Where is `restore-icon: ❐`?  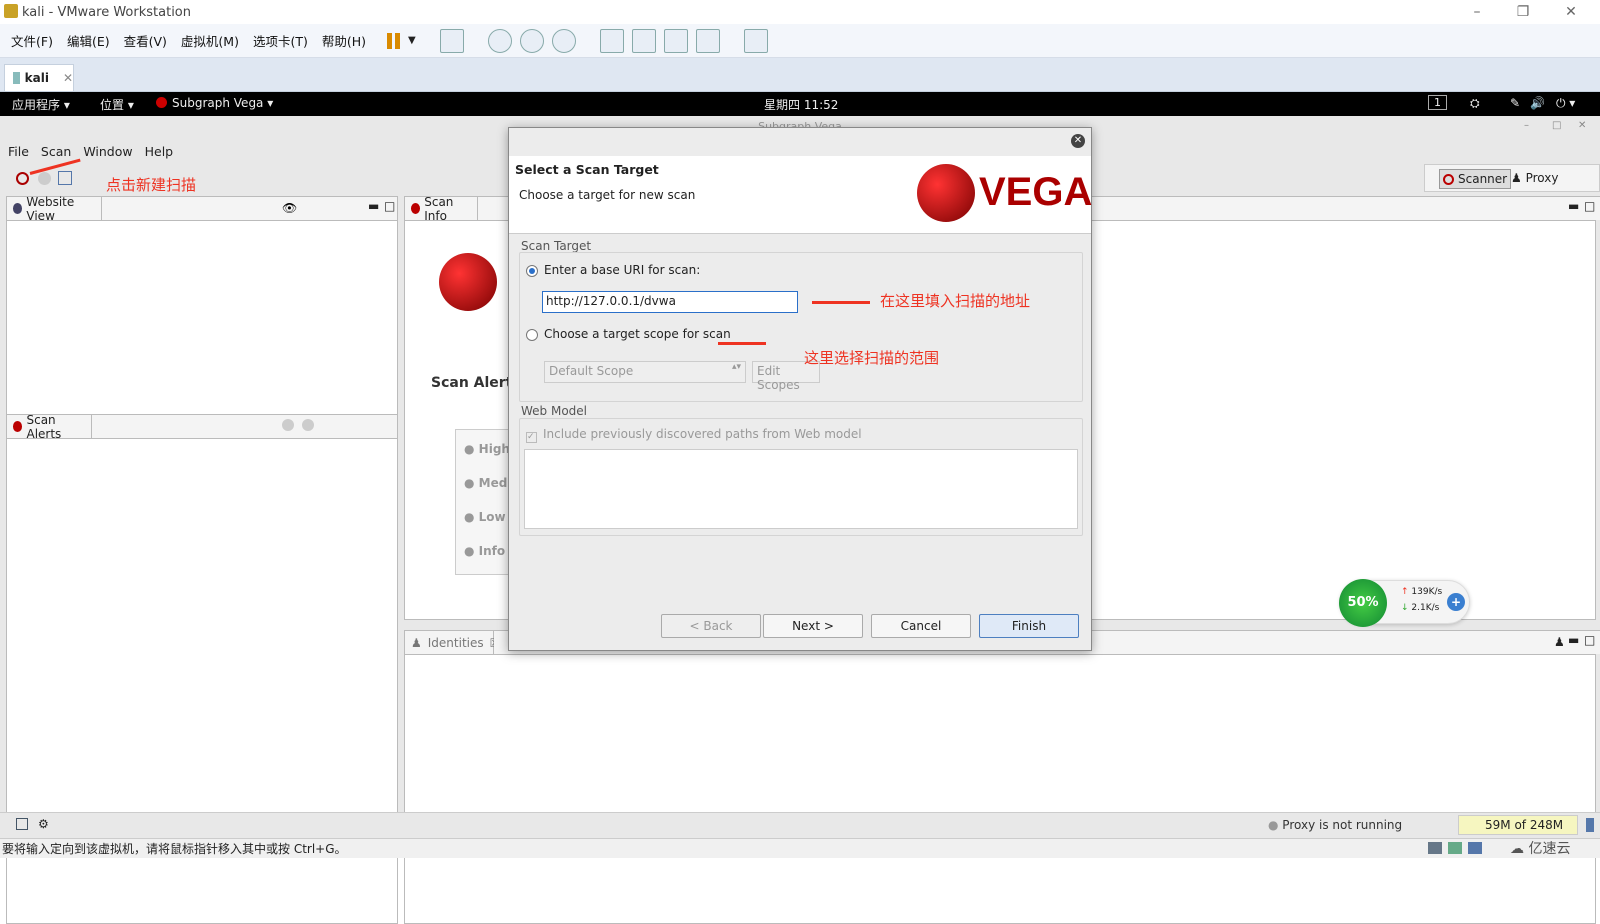
restore-icon: ❐ is located at coordinates (1523, 12).